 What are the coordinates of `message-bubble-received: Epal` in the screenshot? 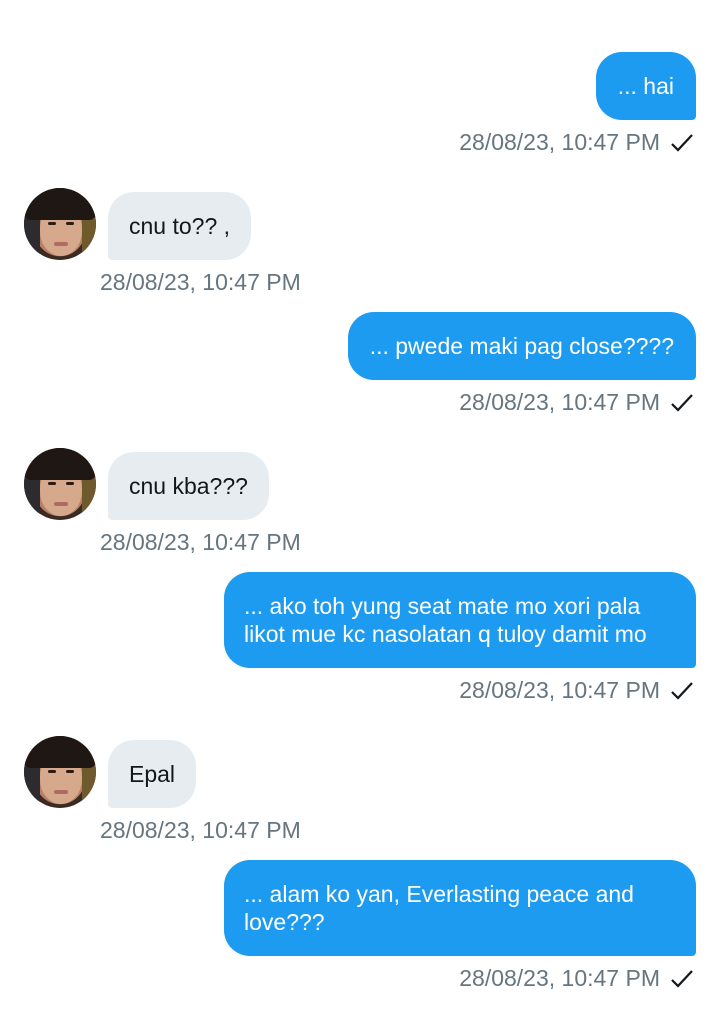 It's located at (152, 774).